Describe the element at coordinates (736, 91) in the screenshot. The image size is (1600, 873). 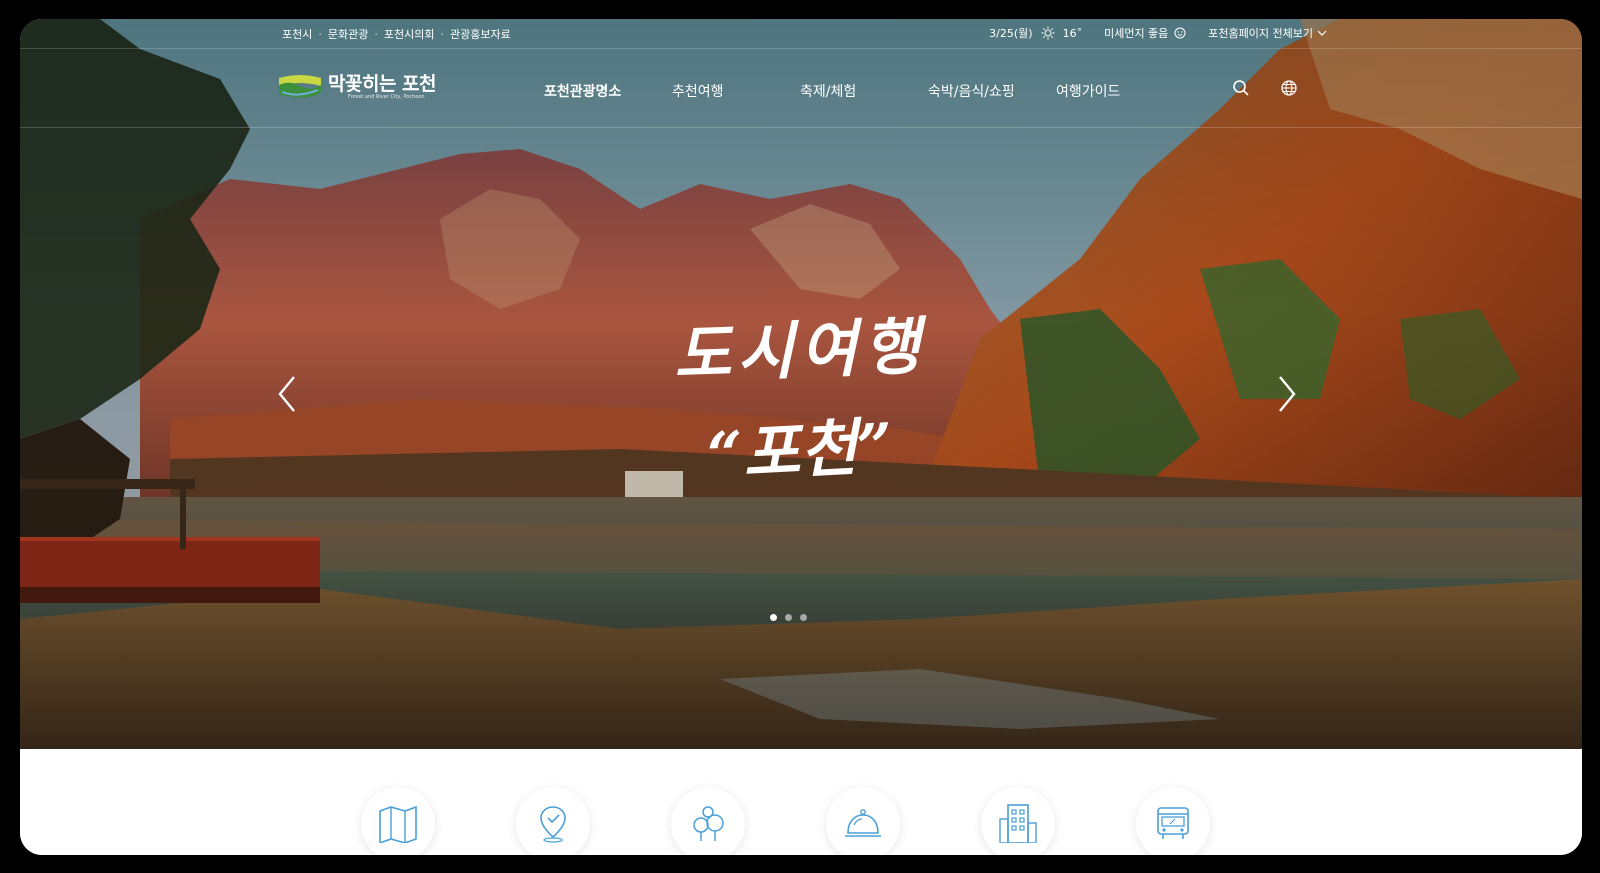
I see `menu-recommended-trips: 추천여행` at that location.